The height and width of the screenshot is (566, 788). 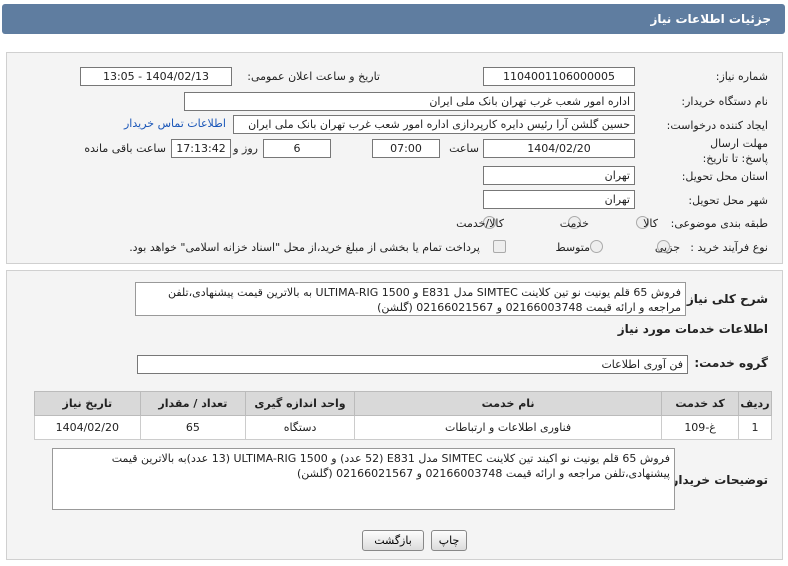 What do you see at coordinates (717, 480) in the screenshot?
I see `buyer-notes-label: توضیحات خریدار:` at bounding box center [717, 480].